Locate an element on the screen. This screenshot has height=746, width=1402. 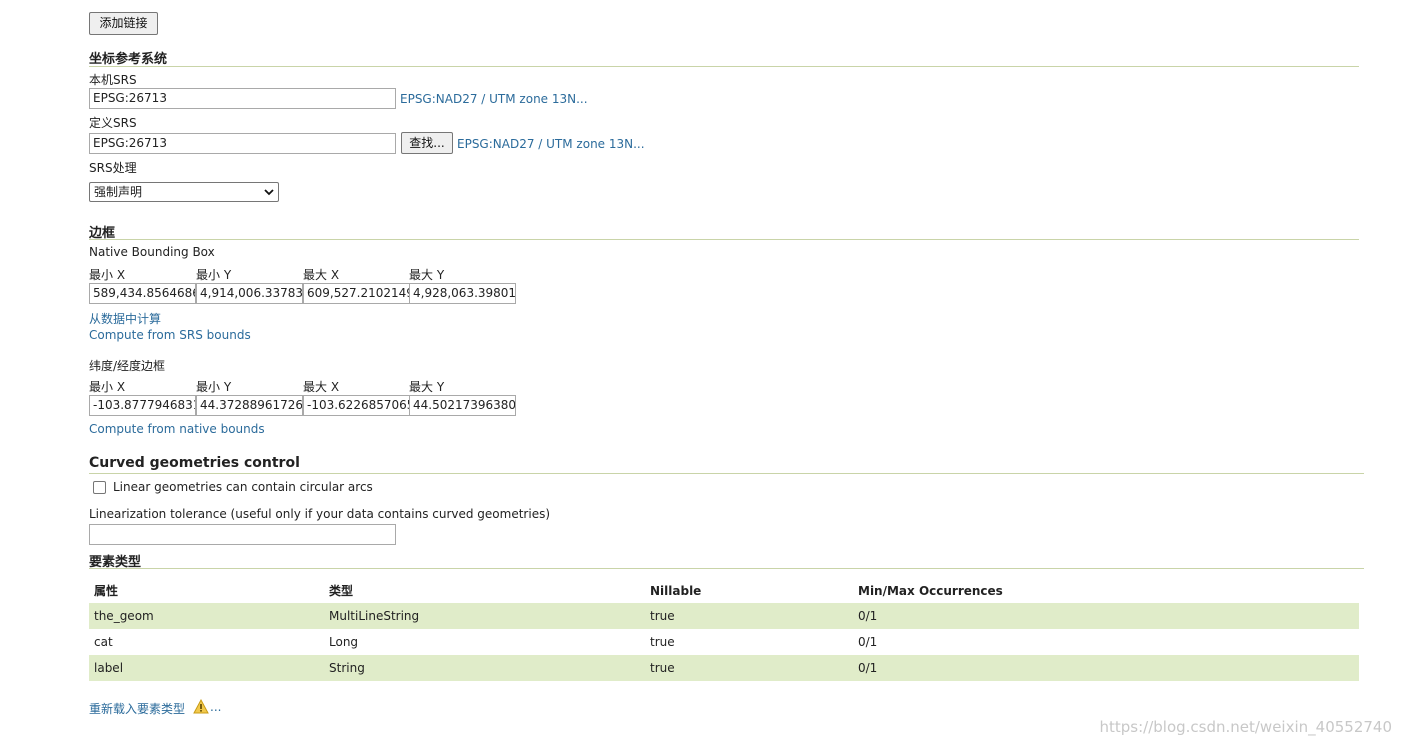
table-cell: label is located at coordinates (206, 668).